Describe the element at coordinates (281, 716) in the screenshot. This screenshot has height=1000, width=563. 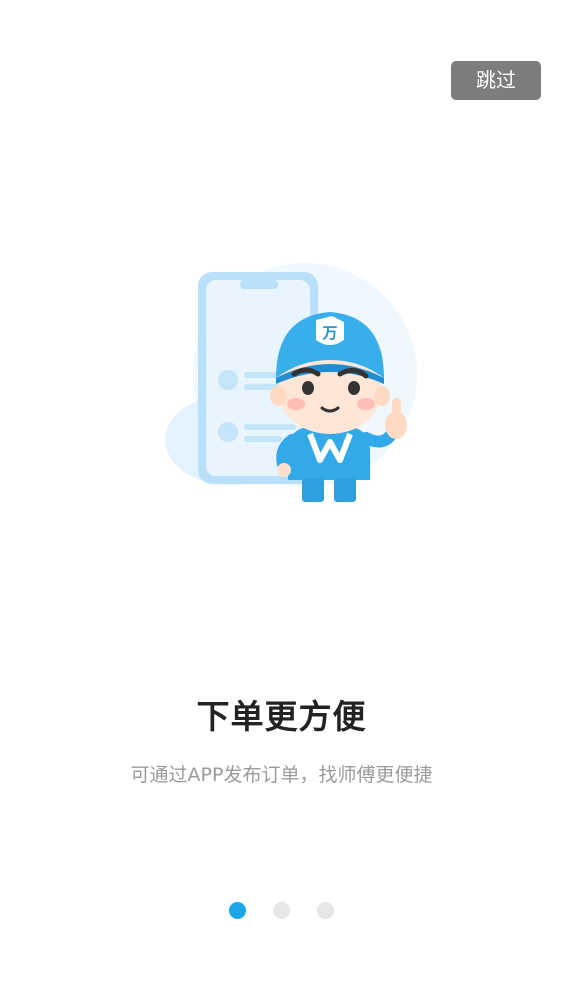
I see `page-title: 下单更方便` at that location.